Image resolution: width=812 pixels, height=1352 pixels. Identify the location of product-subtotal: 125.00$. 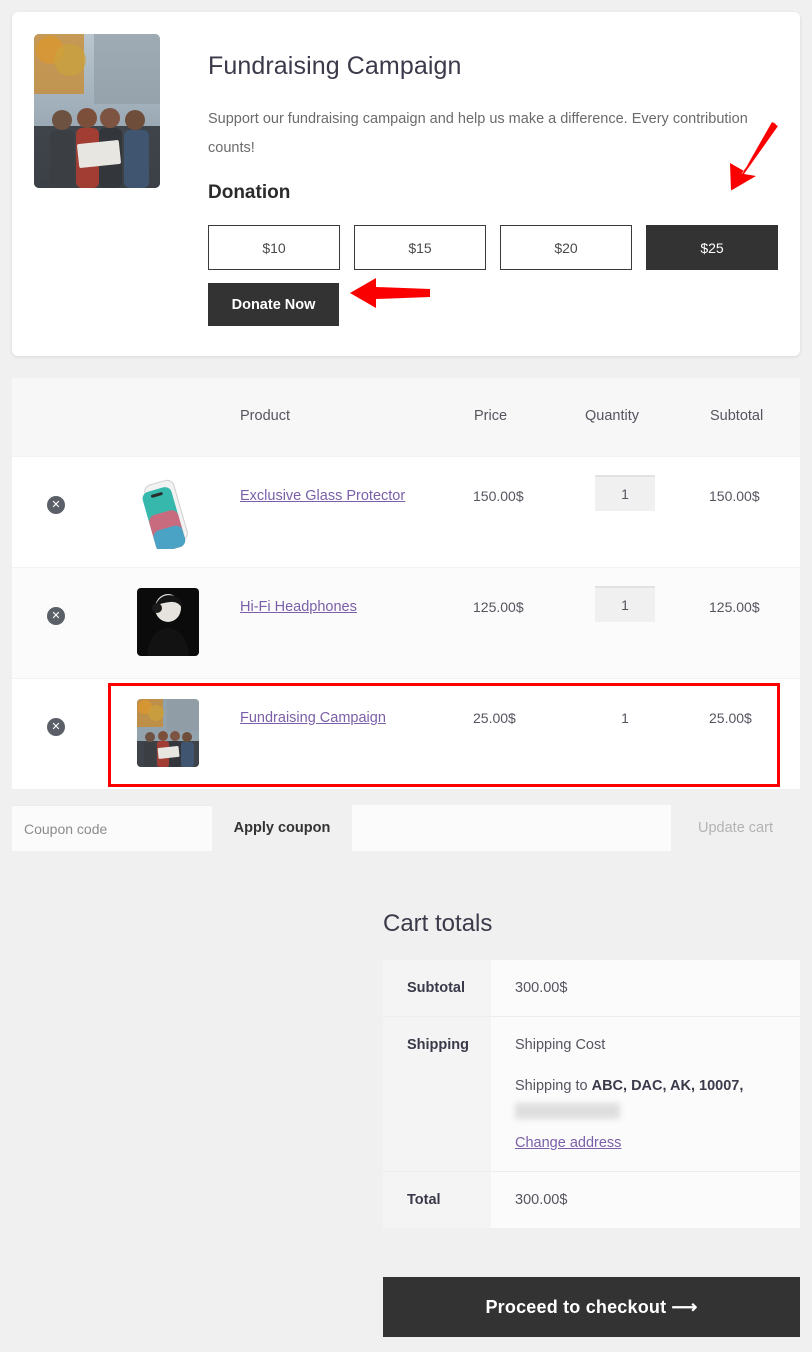
(734, 607).